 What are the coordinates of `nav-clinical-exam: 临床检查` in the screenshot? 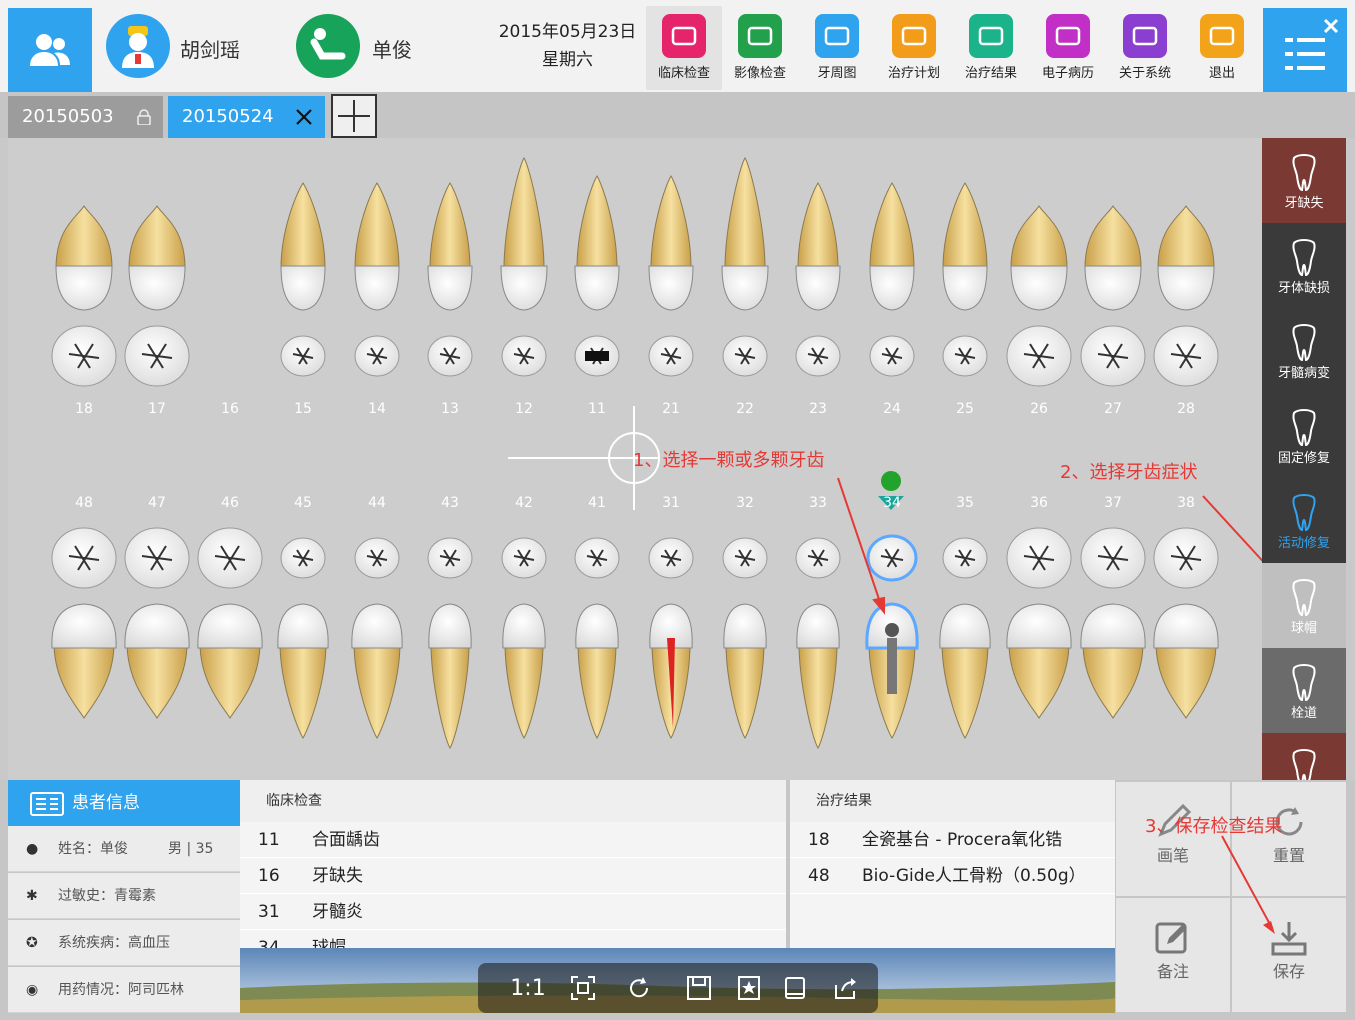 It's located at (684, 48).